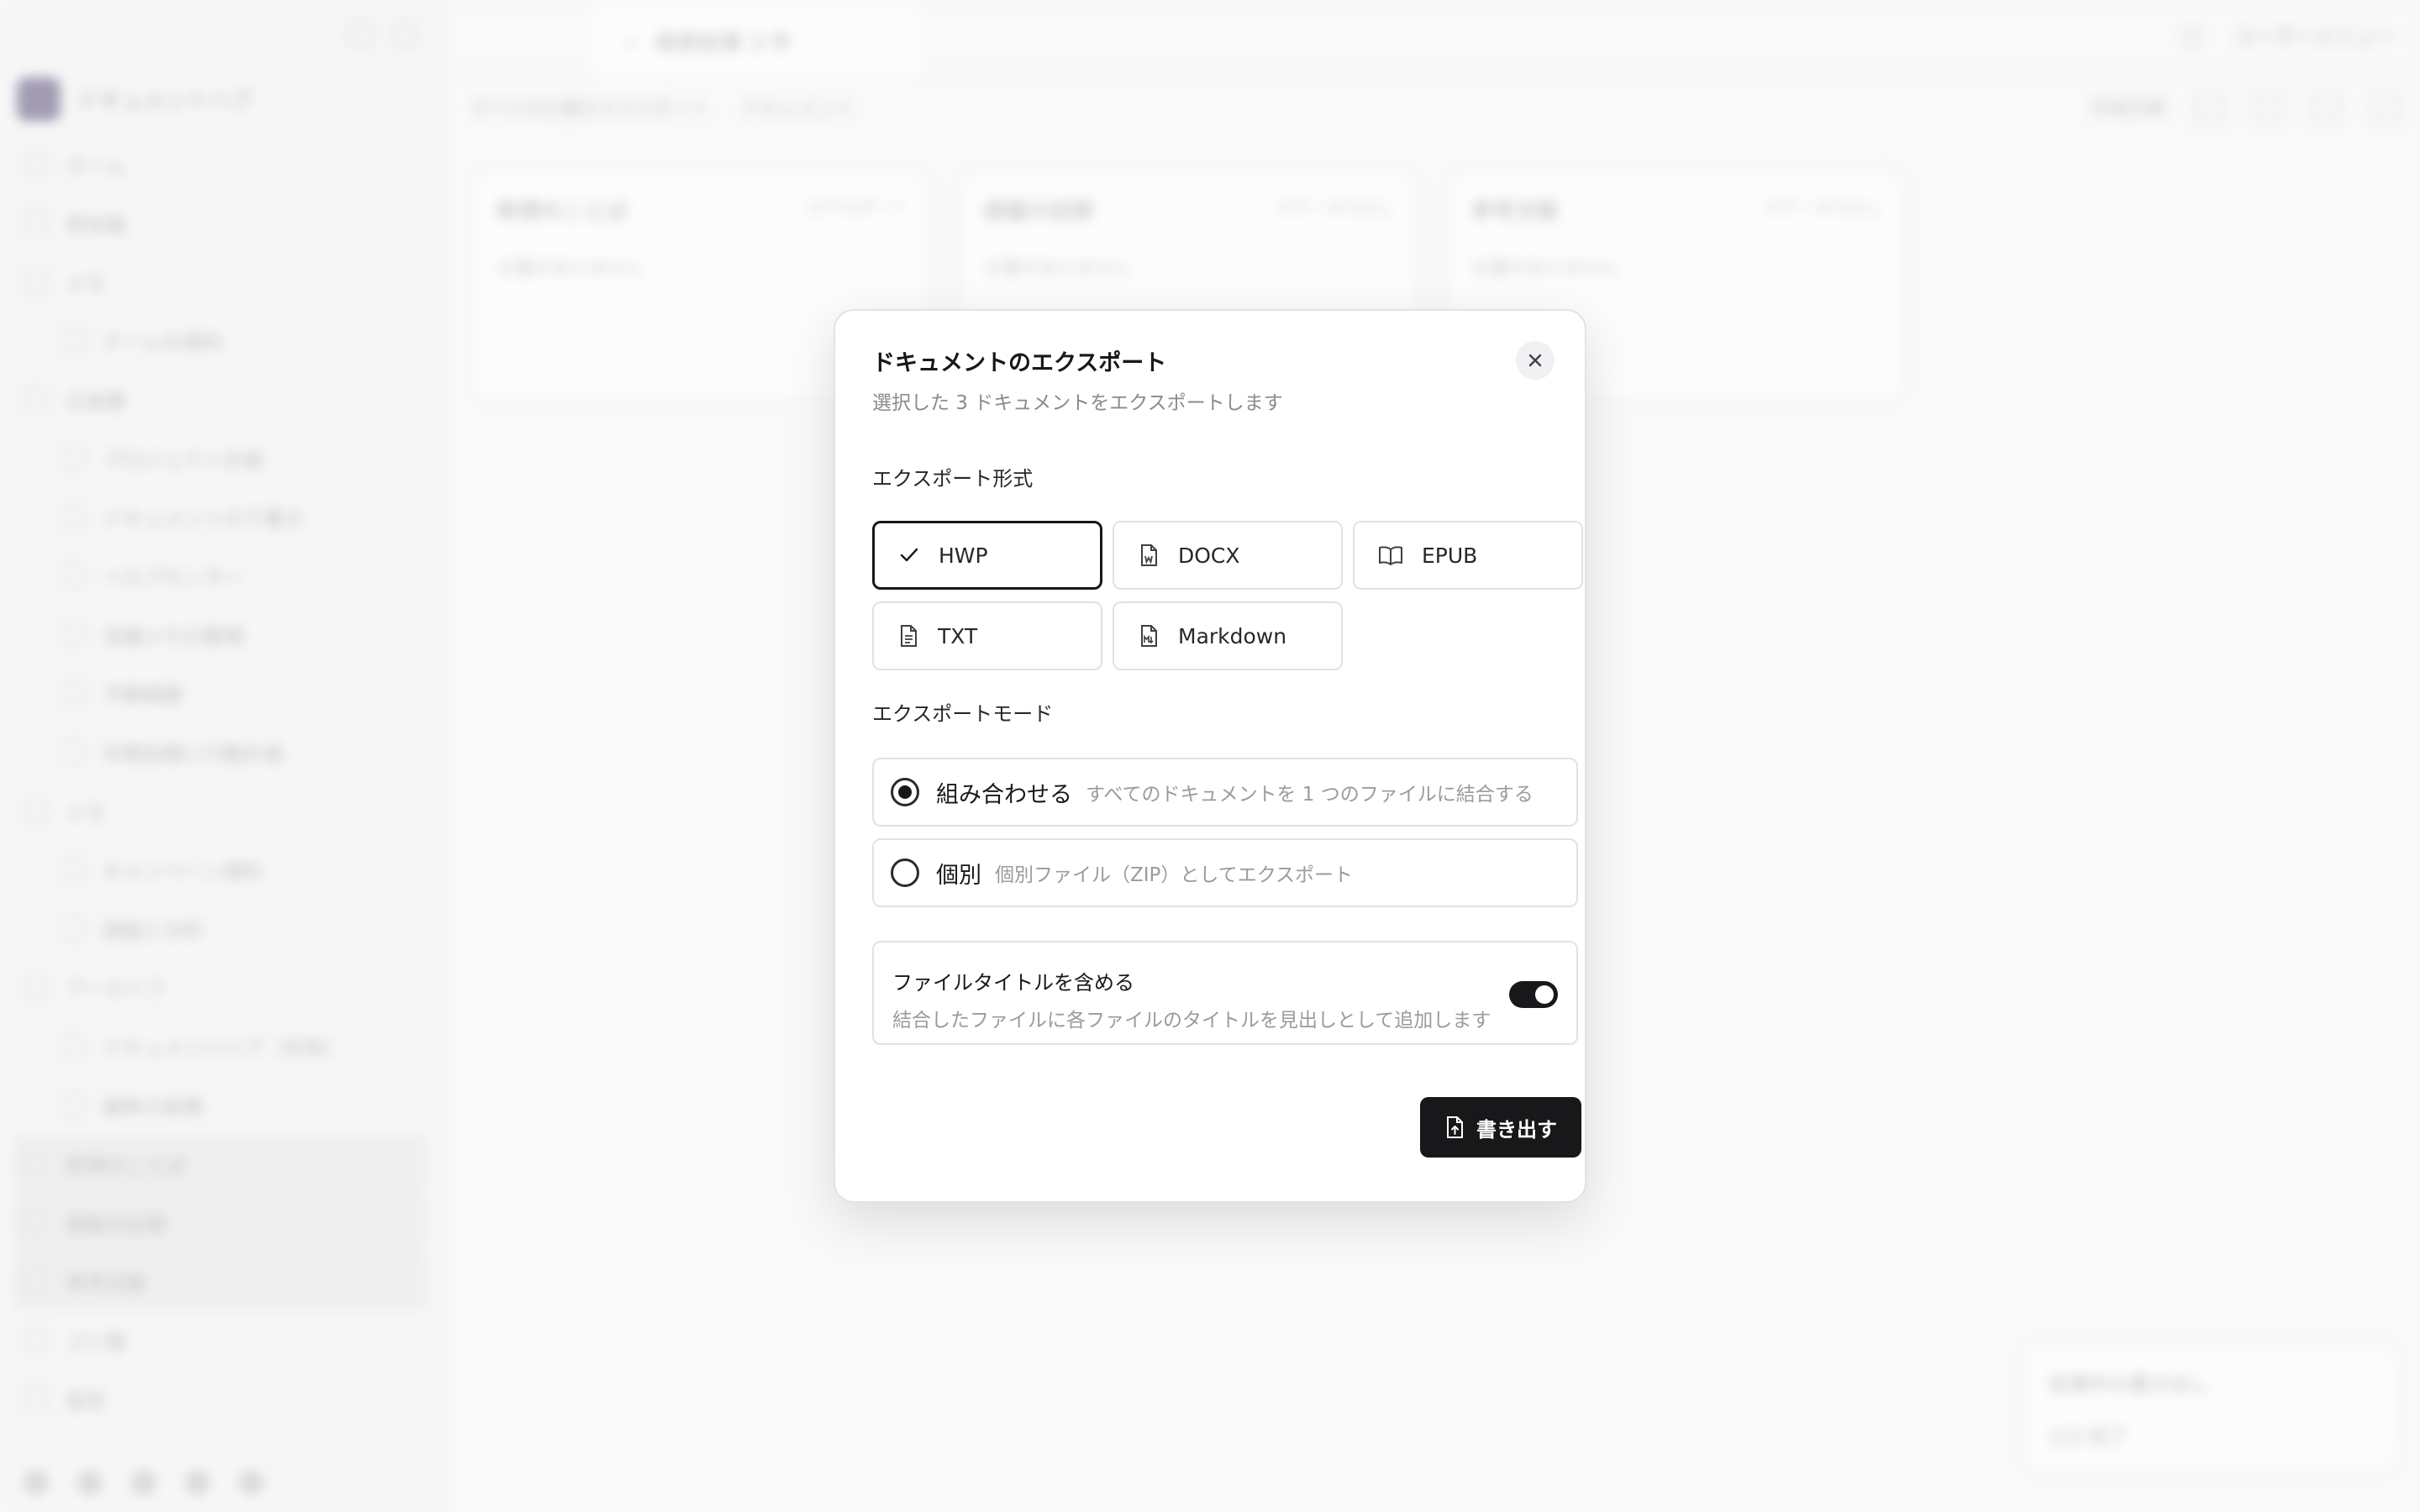  I want to click on format-option-epub: EPUB, so click(1468, 555).